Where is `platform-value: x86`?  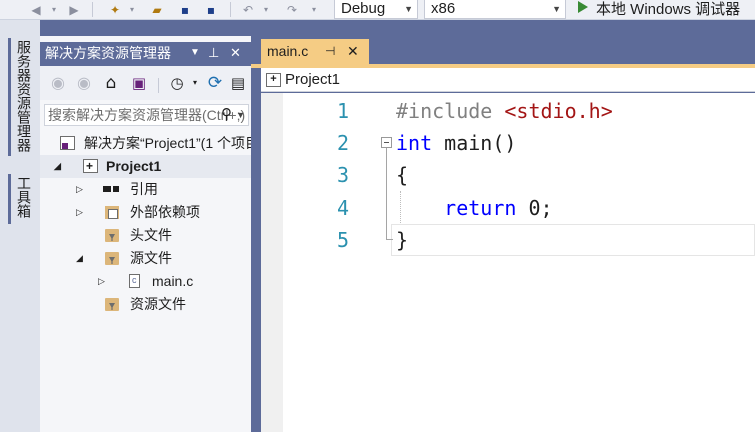
platform-value: x86 is located at coordinates (443, 8).